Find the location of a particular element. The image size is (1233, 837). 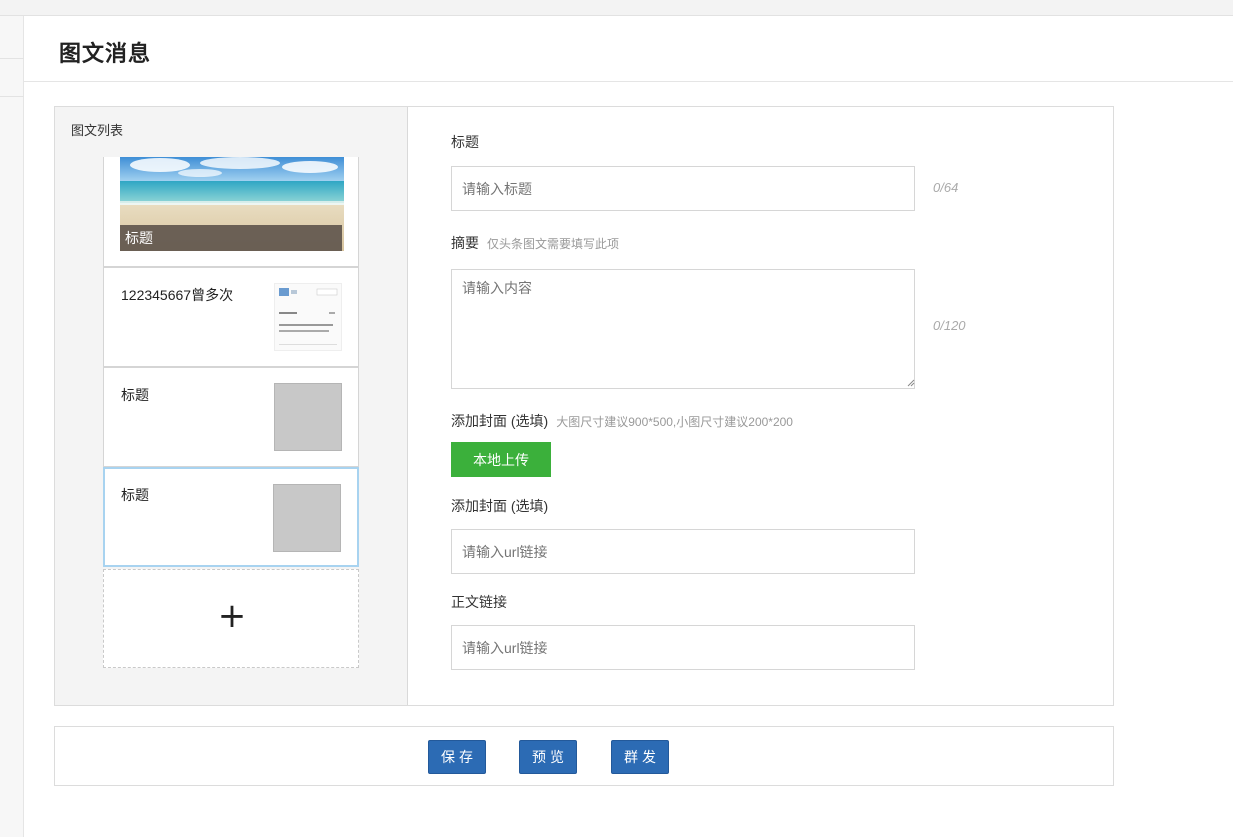

plus-icon: + is located at coordinates (232, 616).